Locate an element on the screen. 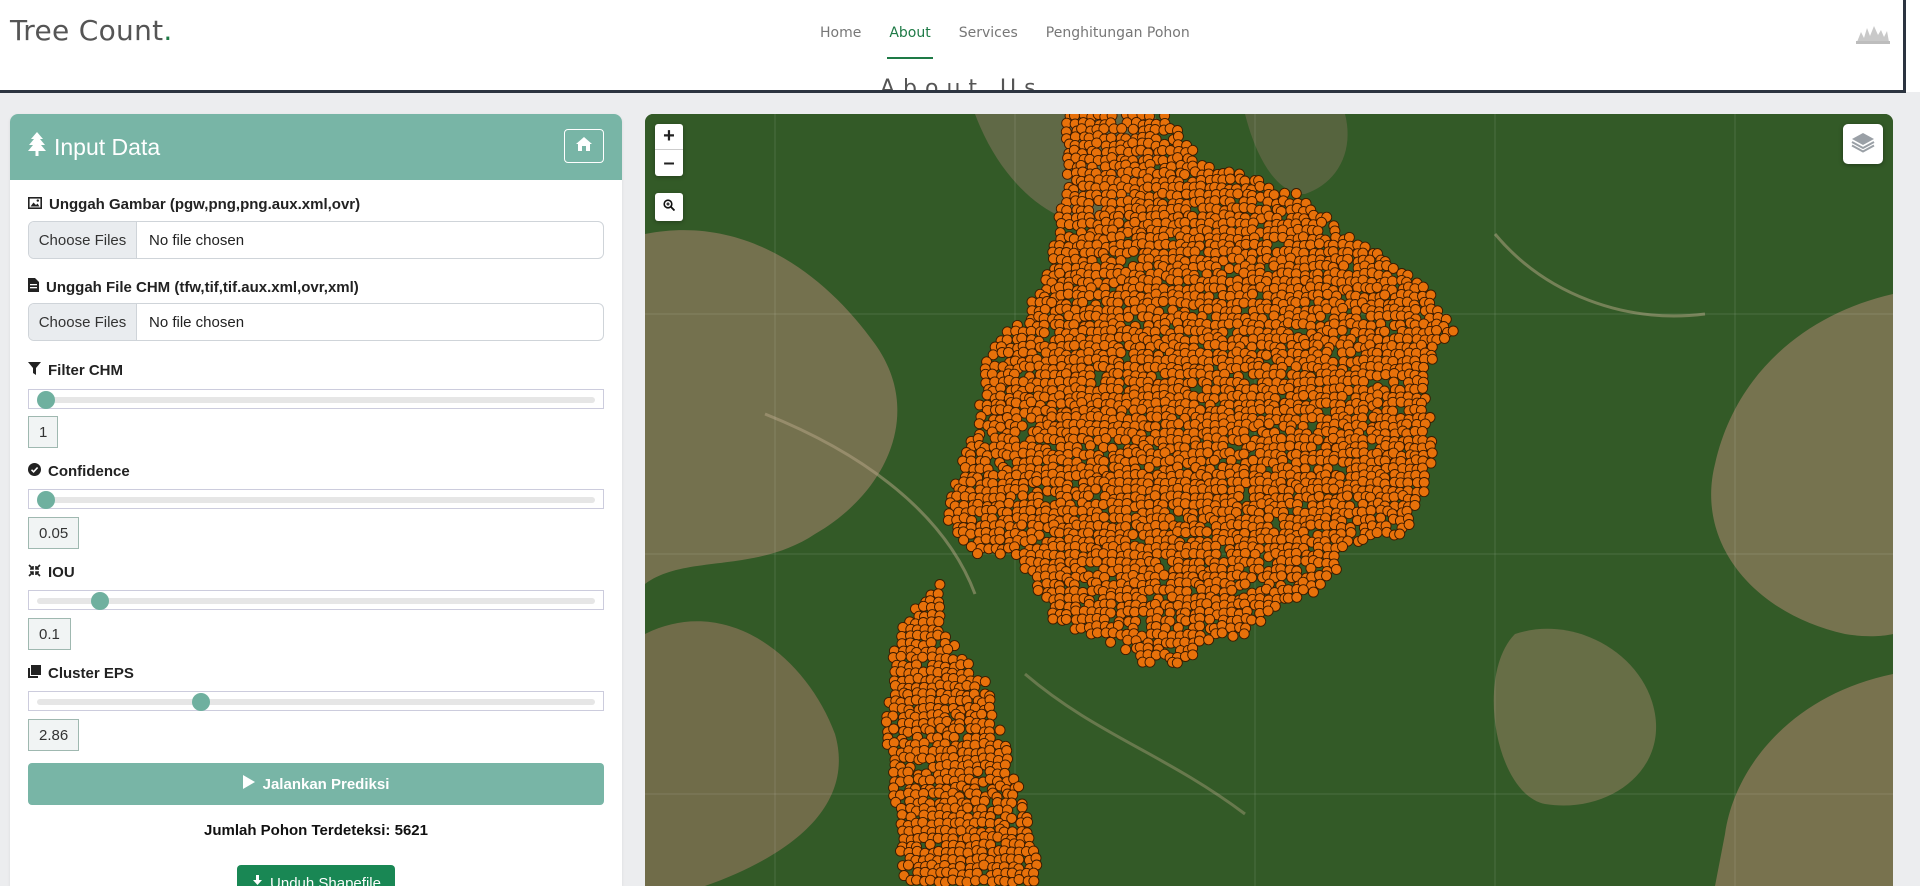  layers-icon is located at coordinates (1863, 144).